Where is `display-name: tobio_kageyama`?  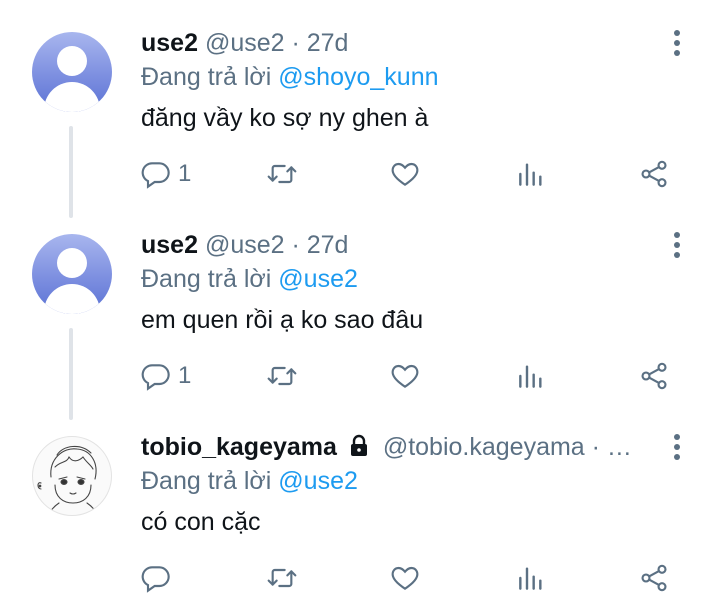 display-name: tobio_kageyama is located at coordinates (239, 447).